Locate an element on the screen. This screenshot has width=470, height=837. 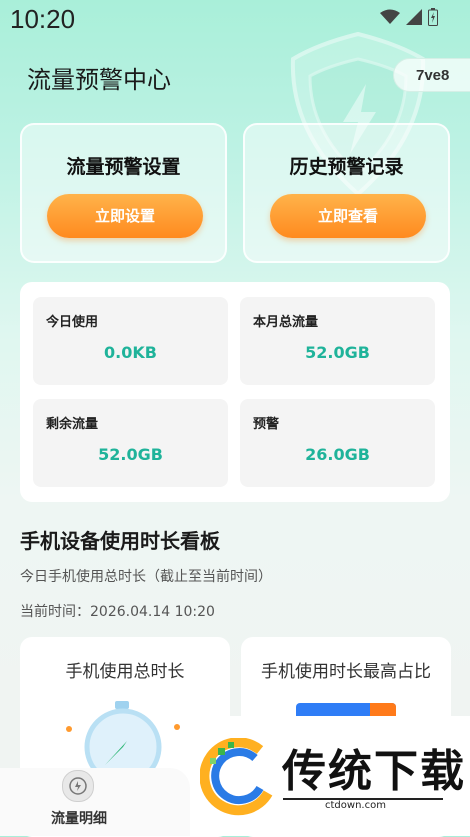
stat-label: 今日使用 is located at coordinates (72, 322).